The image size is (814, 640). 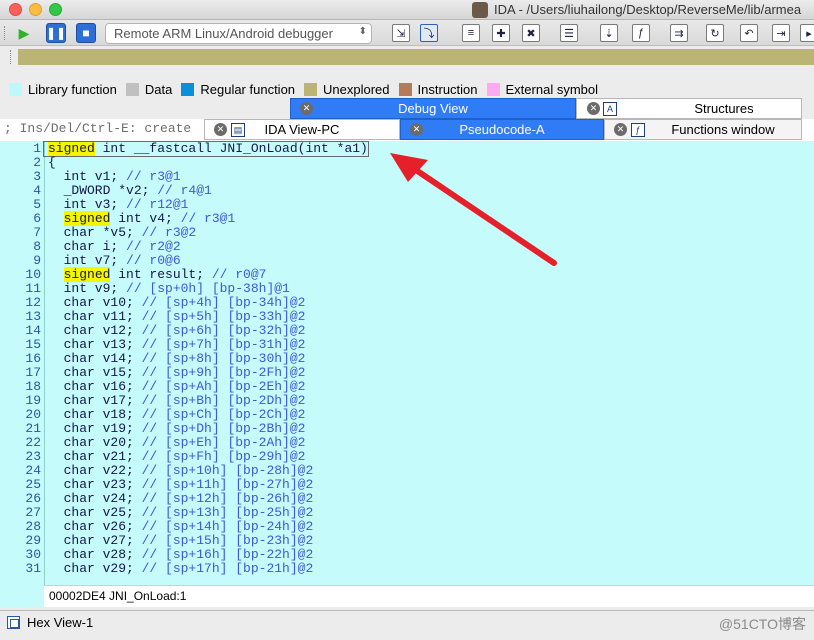 I want to click on code-text: char v28; // [sp+16h] [bp-22h]@2, so click(x=179, y=555).